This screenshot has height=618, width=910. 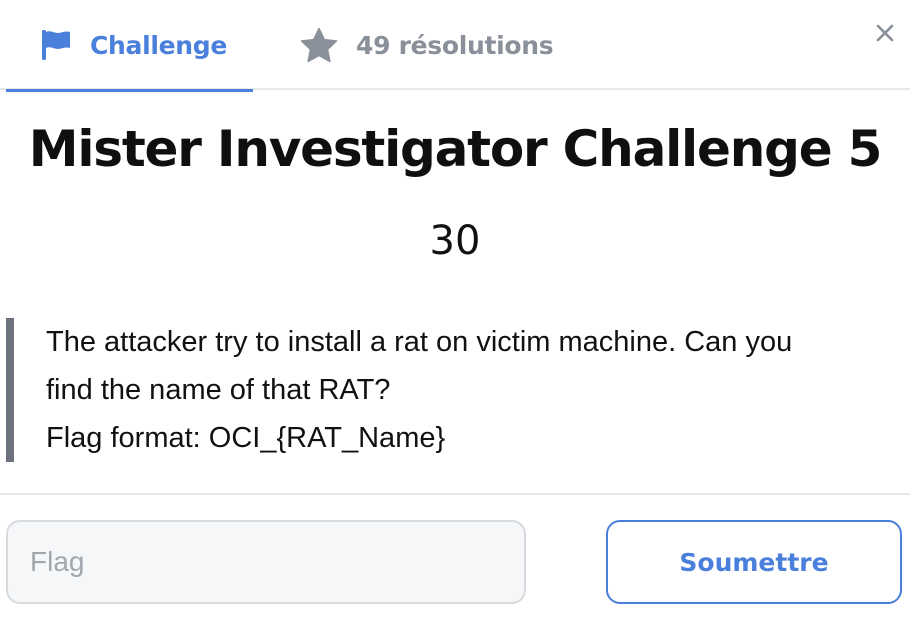 I want to click on submit-button: Soumettre, so click(x=754, y=562).